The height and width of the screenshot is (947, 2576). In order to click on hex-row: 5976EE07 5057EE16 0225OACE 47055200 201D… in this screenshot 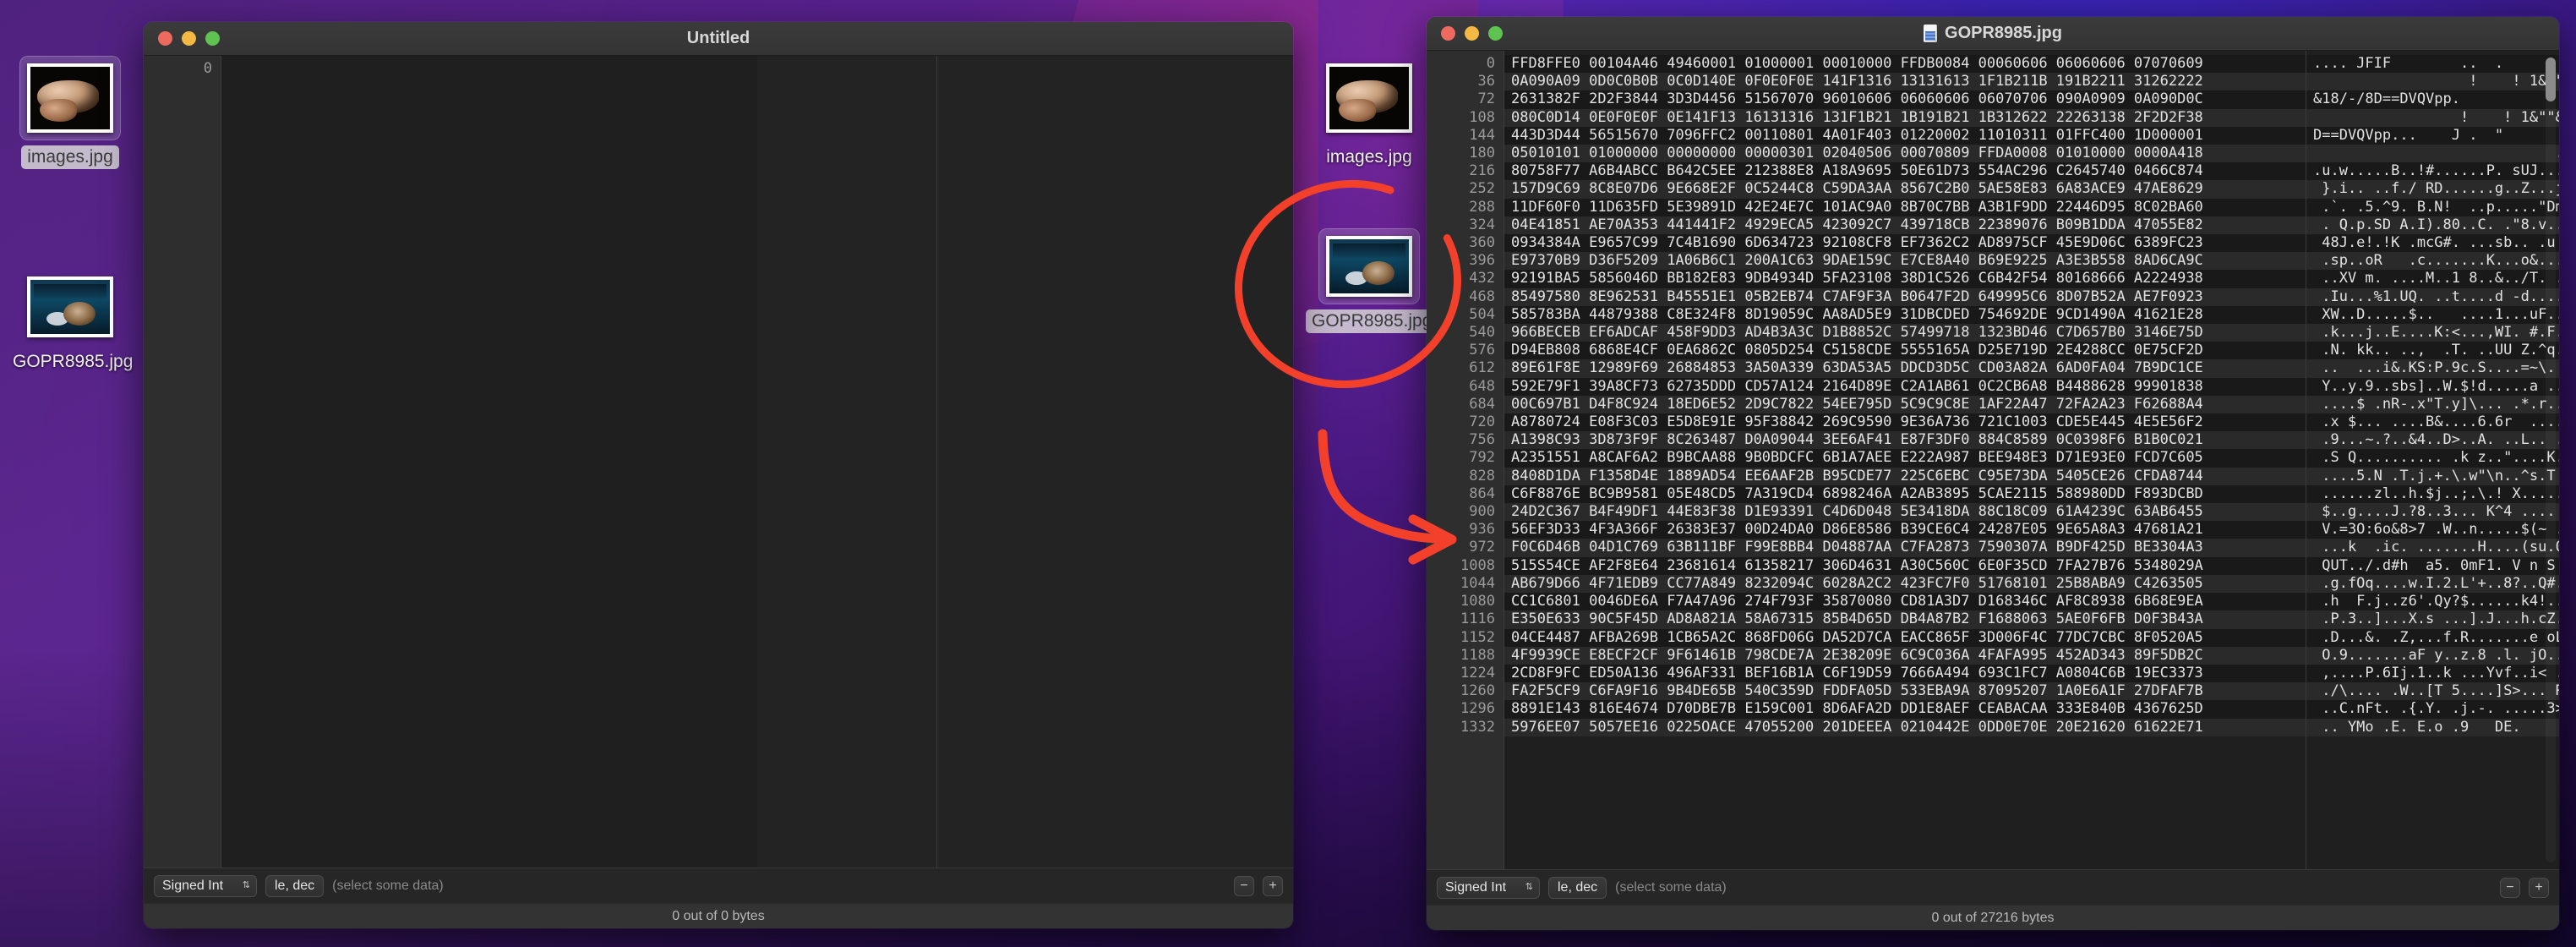, I will do `click(1905, 727)`.